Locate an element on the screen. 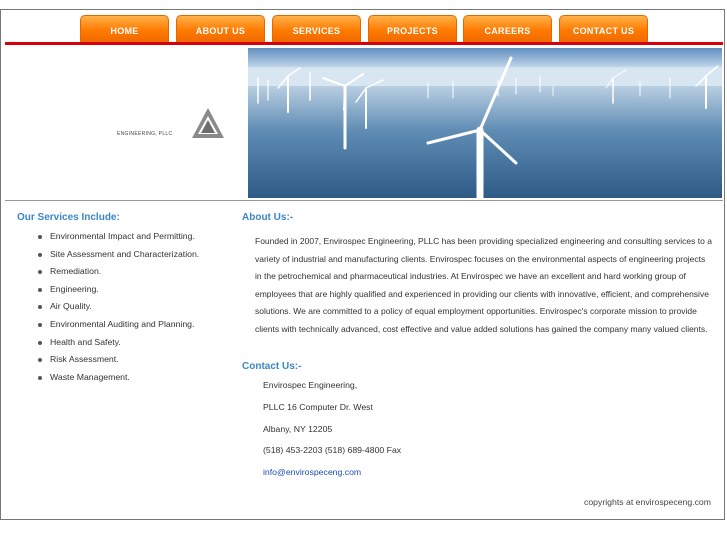  footer-copyright: copyrights at envirospeceng.com is located at coordinates (647, 502).